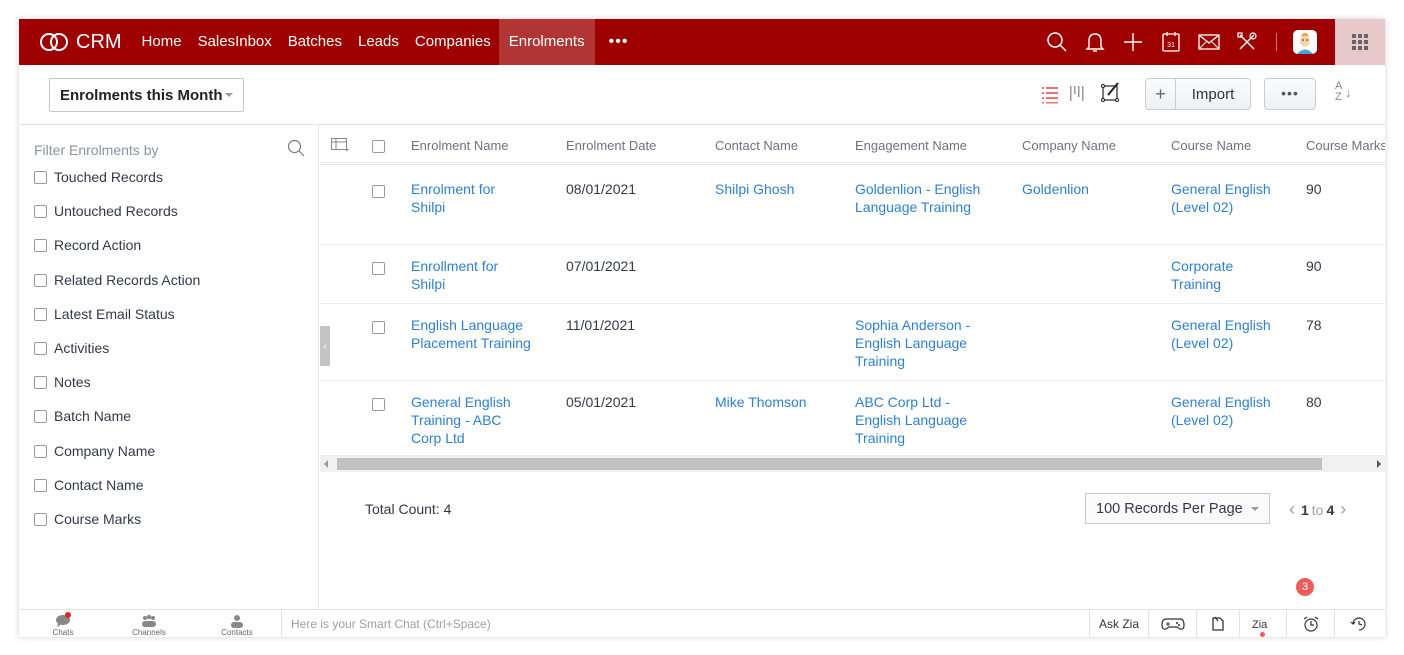  What do you see at coordinates (829, 464) in the screenshot?
I see `scrollbar-thumb` at bounding box center [829, 464].